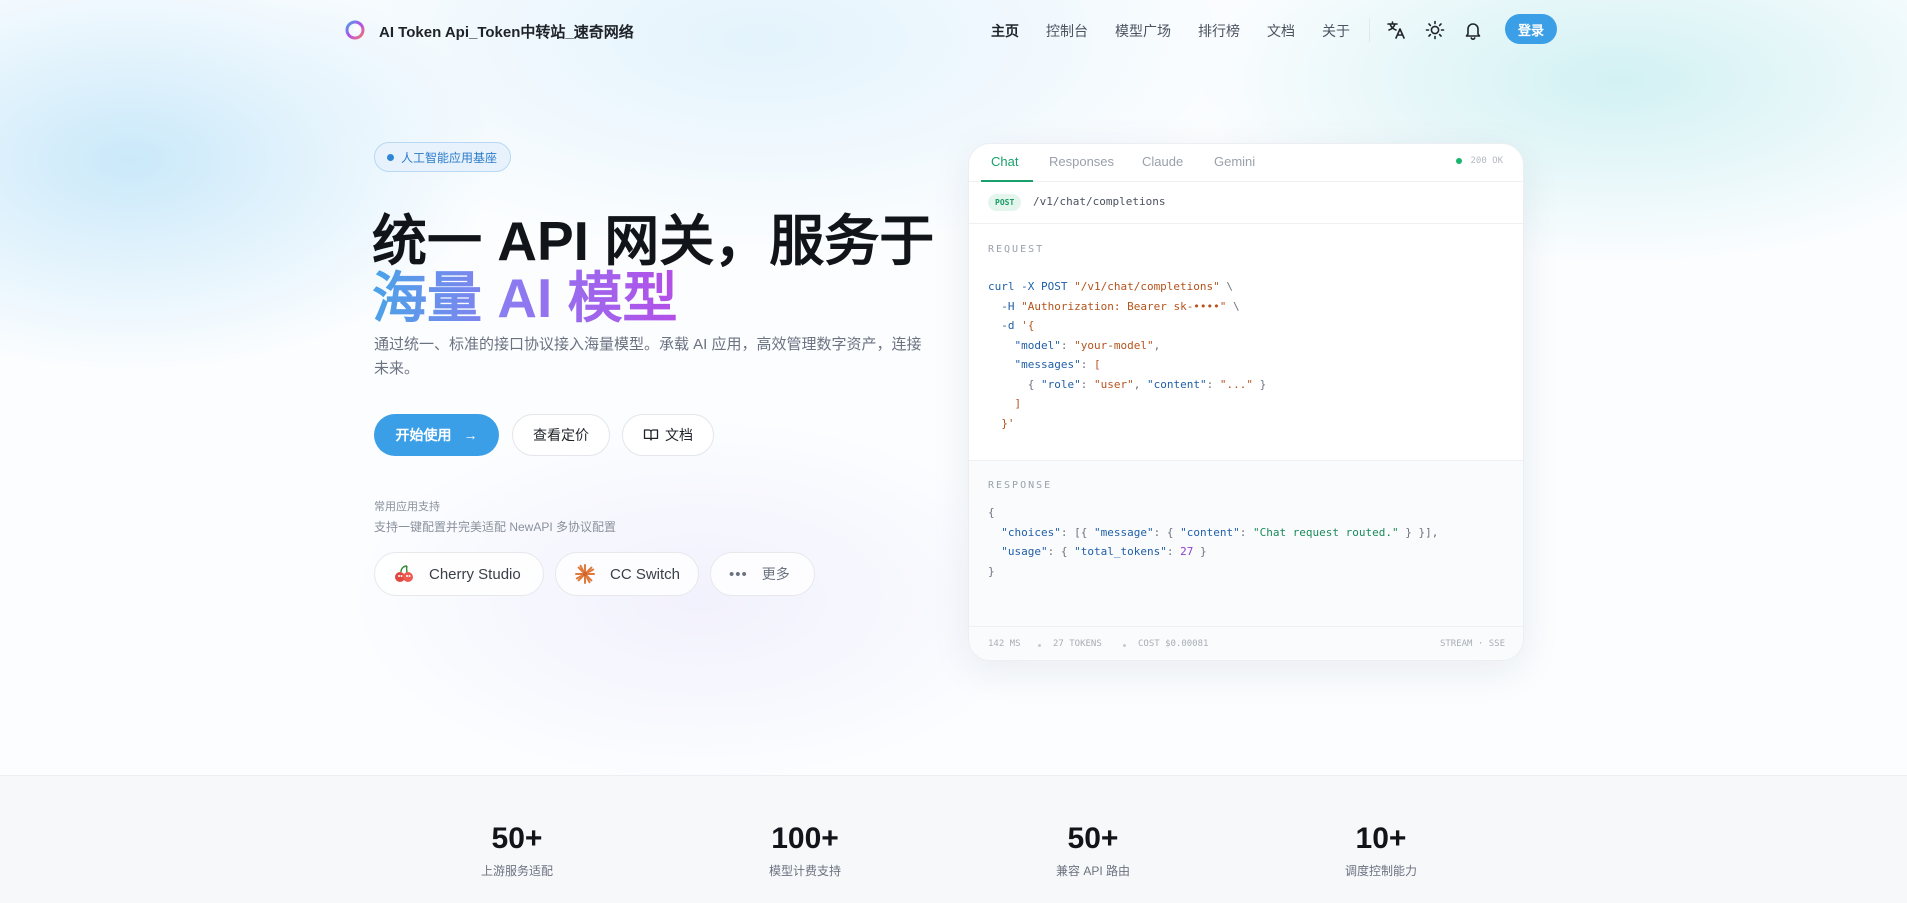 Image resolution: width=1907 pixels, height=903 pixels. Describe the element at coordinates (1001, 423) in the screenshot. I see `request-line-8: }'` at that location.